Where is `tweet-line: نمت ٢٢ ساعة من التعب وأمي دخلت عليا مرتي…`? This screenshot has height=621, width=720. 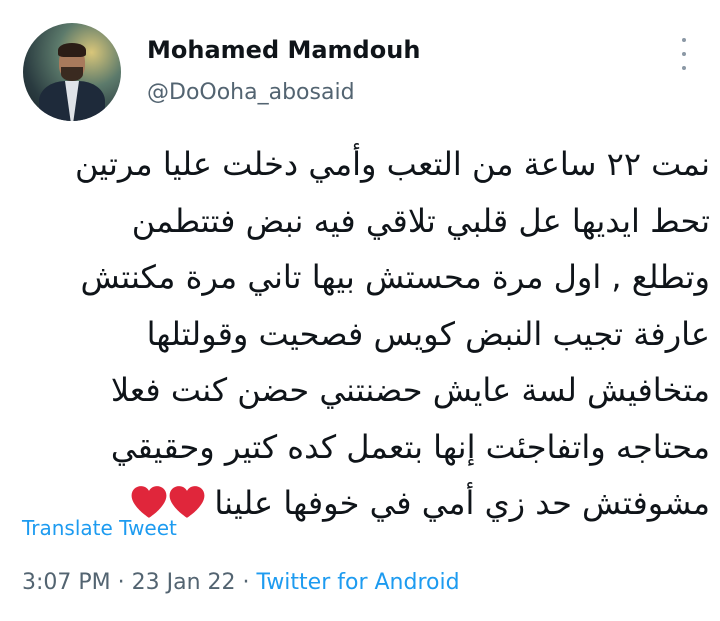 tweet-line: نمت ٢٢ ساعة من التعب وأمي دخلت عليا مرتي… is located at coordinates (392, 164).